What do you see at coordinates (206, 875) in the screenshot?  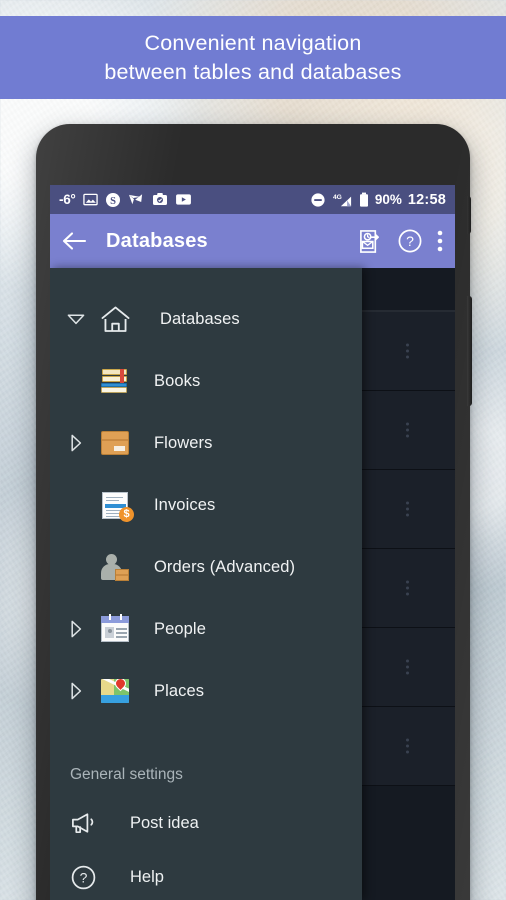 I see `settings-item-help: ? Help` at bounding box center [206, 875].